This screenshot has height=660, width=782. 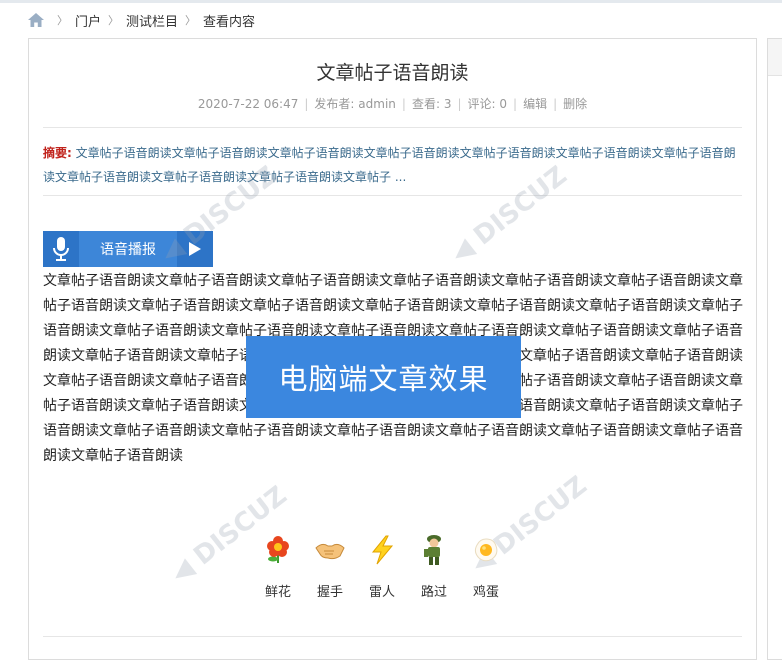 What do you see at coordinates (152, 20) in the screenshot?
I see `breadcrumb-category-link: 测试栏目` at bounding box center [152, 20].